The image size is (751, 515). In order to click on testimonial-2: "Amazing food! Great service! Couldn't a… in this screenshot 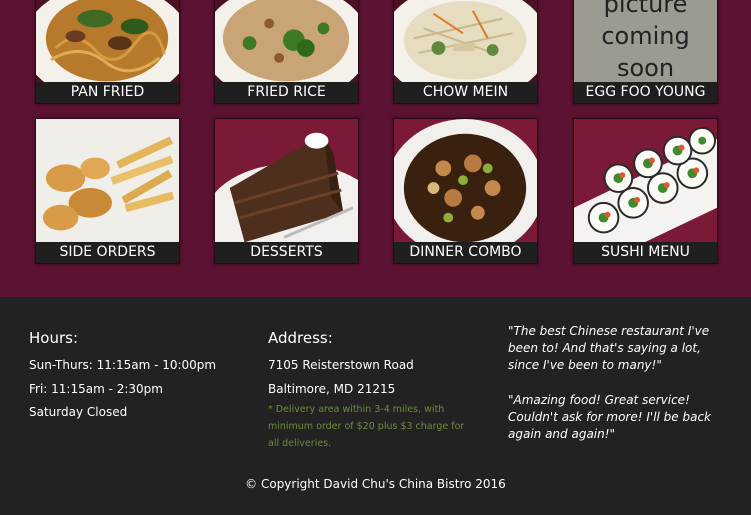, I will do `click(610, 417)`.